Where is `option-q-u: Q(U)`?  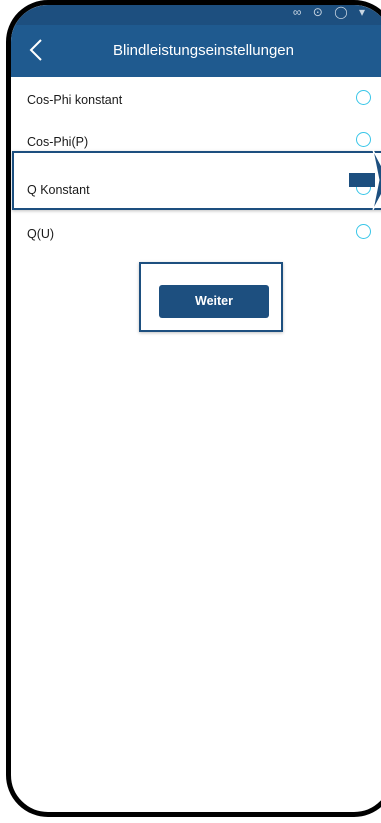
option-q-u: Q(U) is located at coordinates (196, 234).